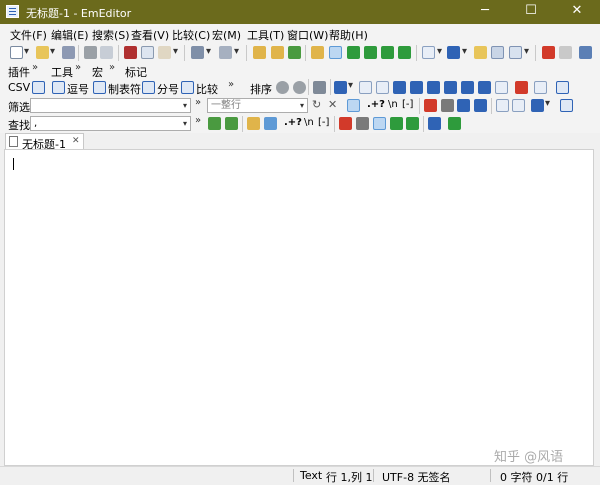  I want to click on comma-button: 逗号, so click(78, 89).